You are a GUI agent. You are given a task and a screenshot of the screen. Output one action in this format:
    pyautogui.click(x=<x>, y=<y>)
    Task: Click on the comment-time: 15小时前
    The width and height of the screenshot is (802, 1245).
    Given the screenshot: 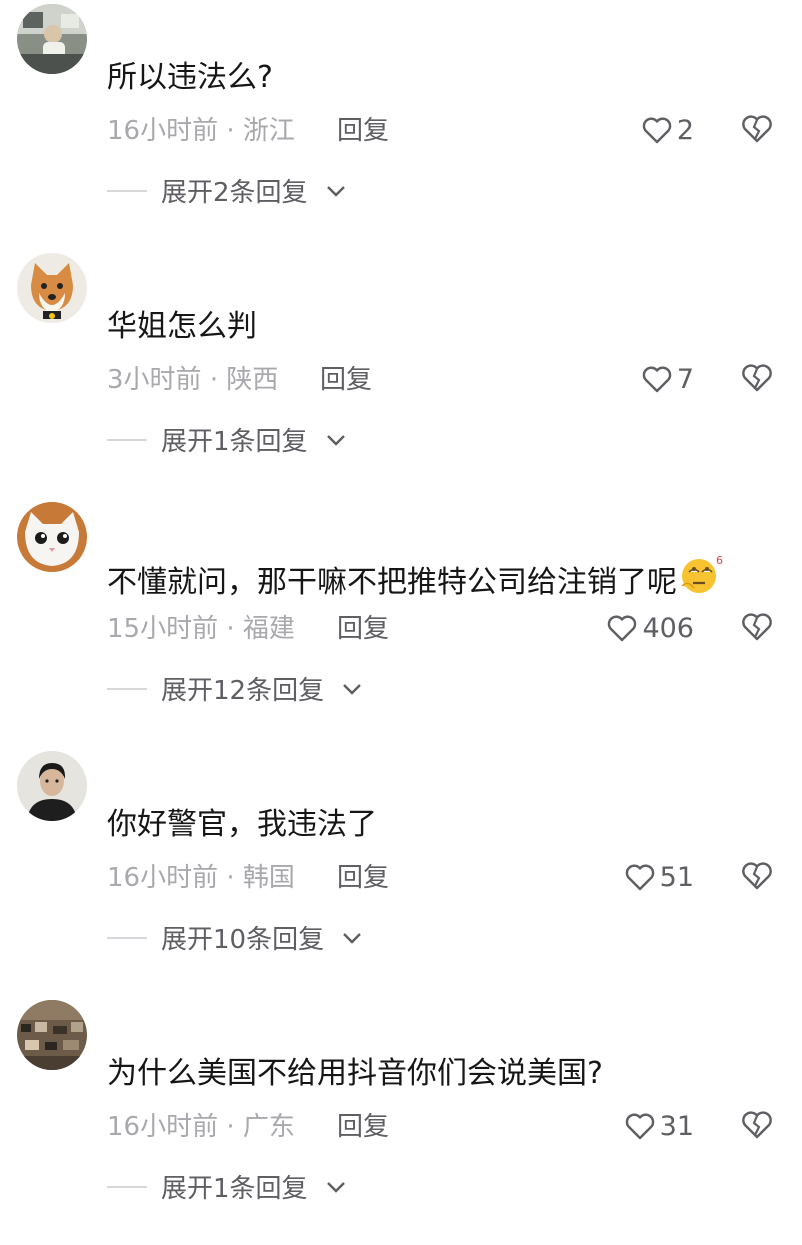 What is the action you would take?
    pyautogui.click(x=163, y=629)
    